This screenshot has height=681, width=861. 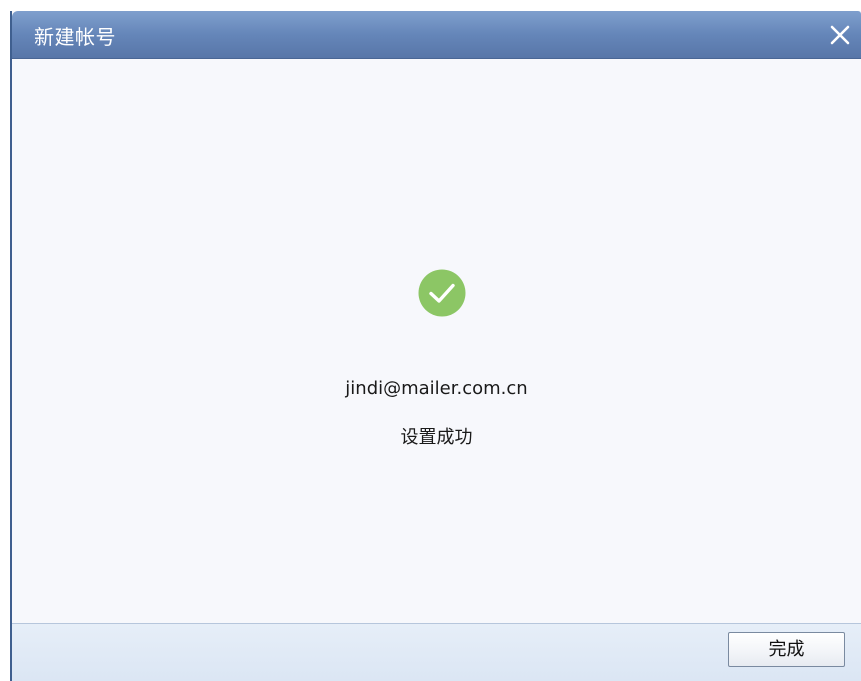 What do you see at coordinates (436, 388) in the screenshot?
I see `account-email: jindi@mailer.com.cn` at bounding box center [436, 388].